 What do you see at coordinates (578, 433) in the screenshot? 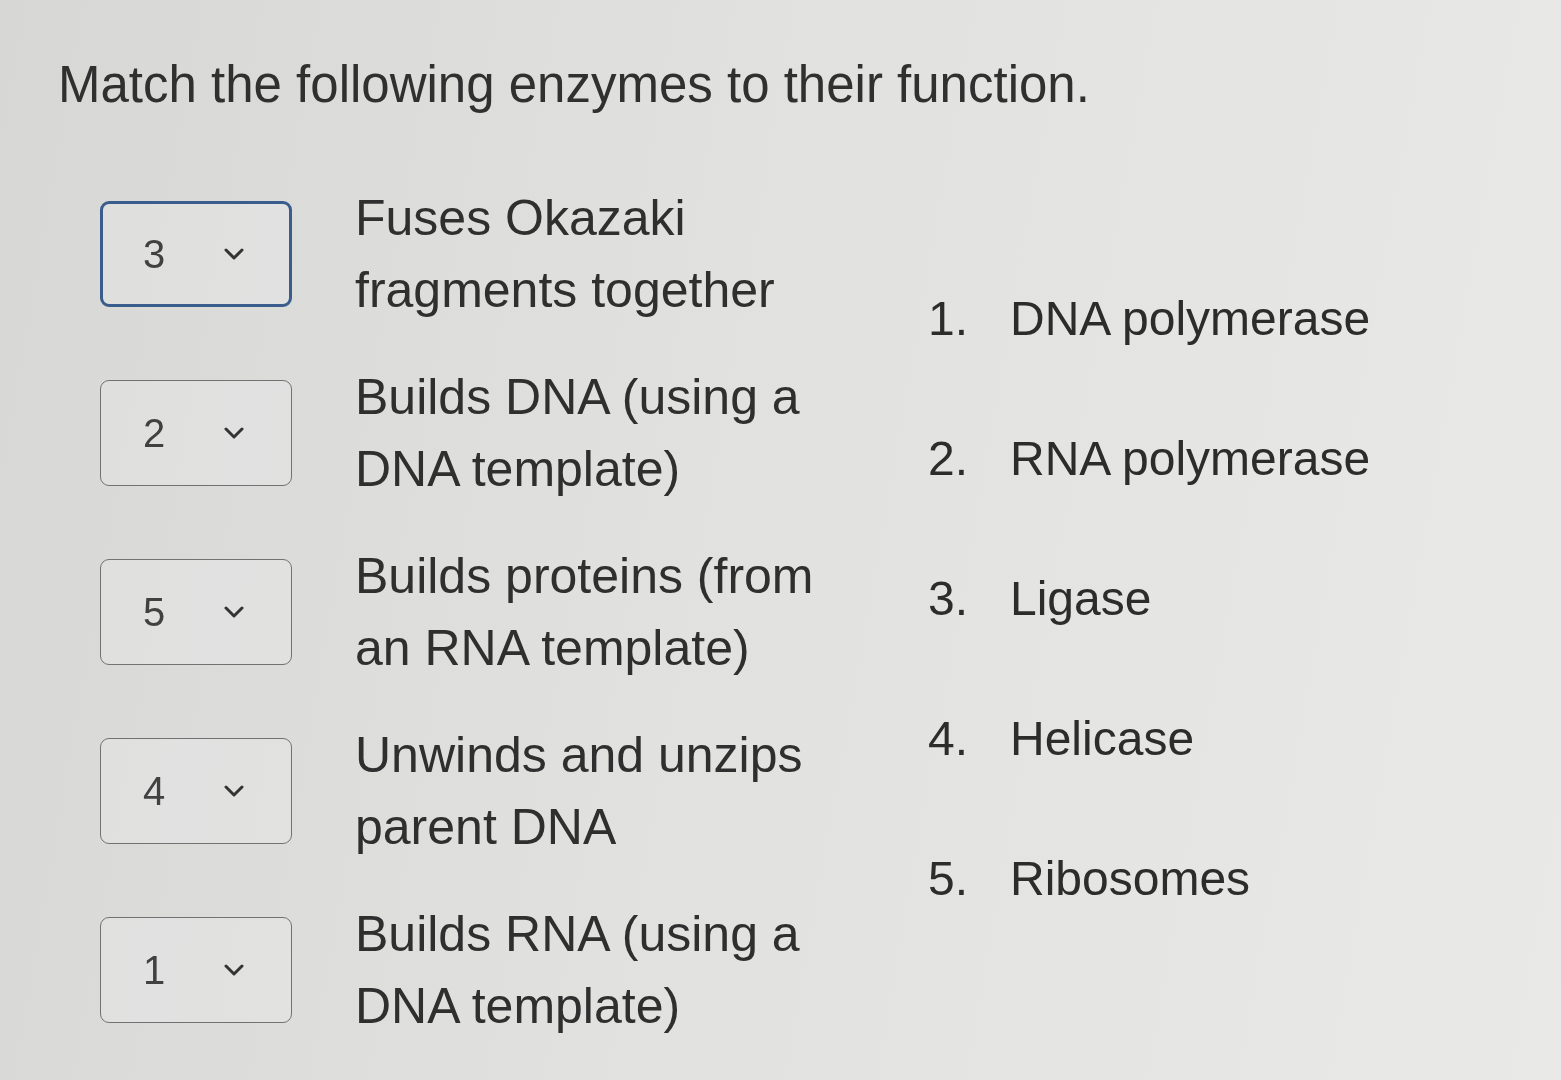
I see `function-description: Builds DNA (using a DNA template)` at bounding box center [578, 433].